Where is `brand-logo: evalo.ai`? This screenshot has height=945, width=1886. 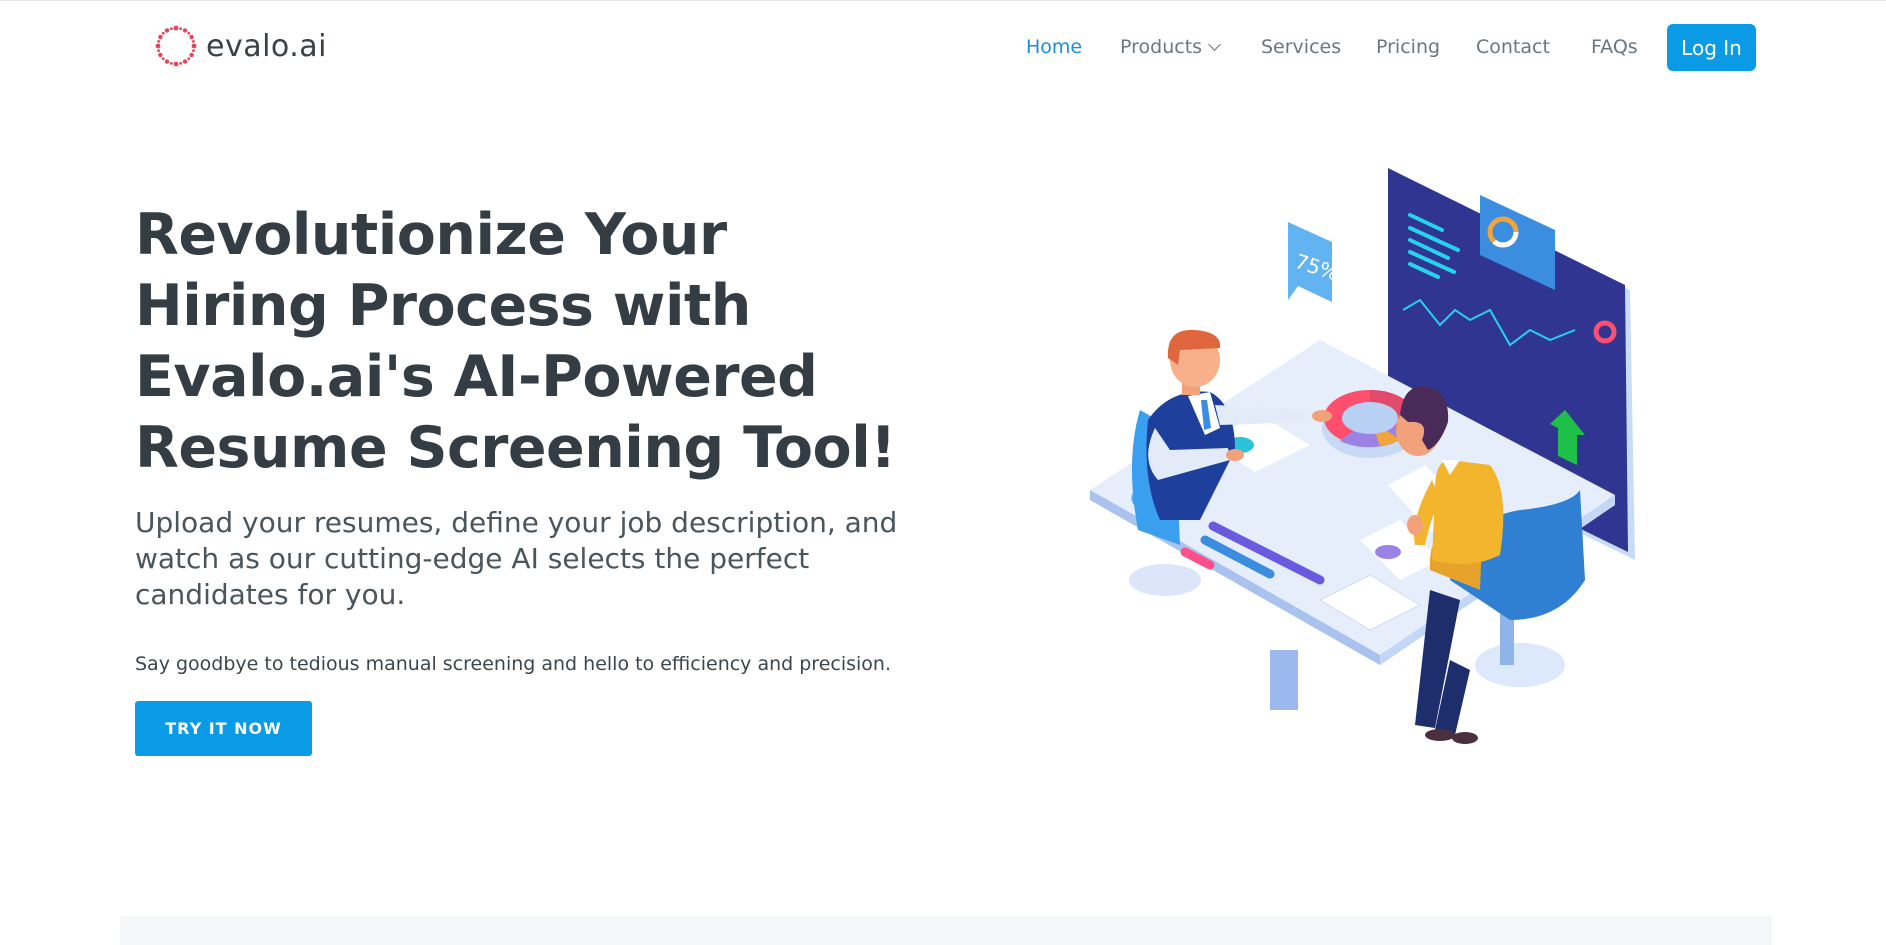 brand-logo: evalo.ai is located at coordinates (240, 46).